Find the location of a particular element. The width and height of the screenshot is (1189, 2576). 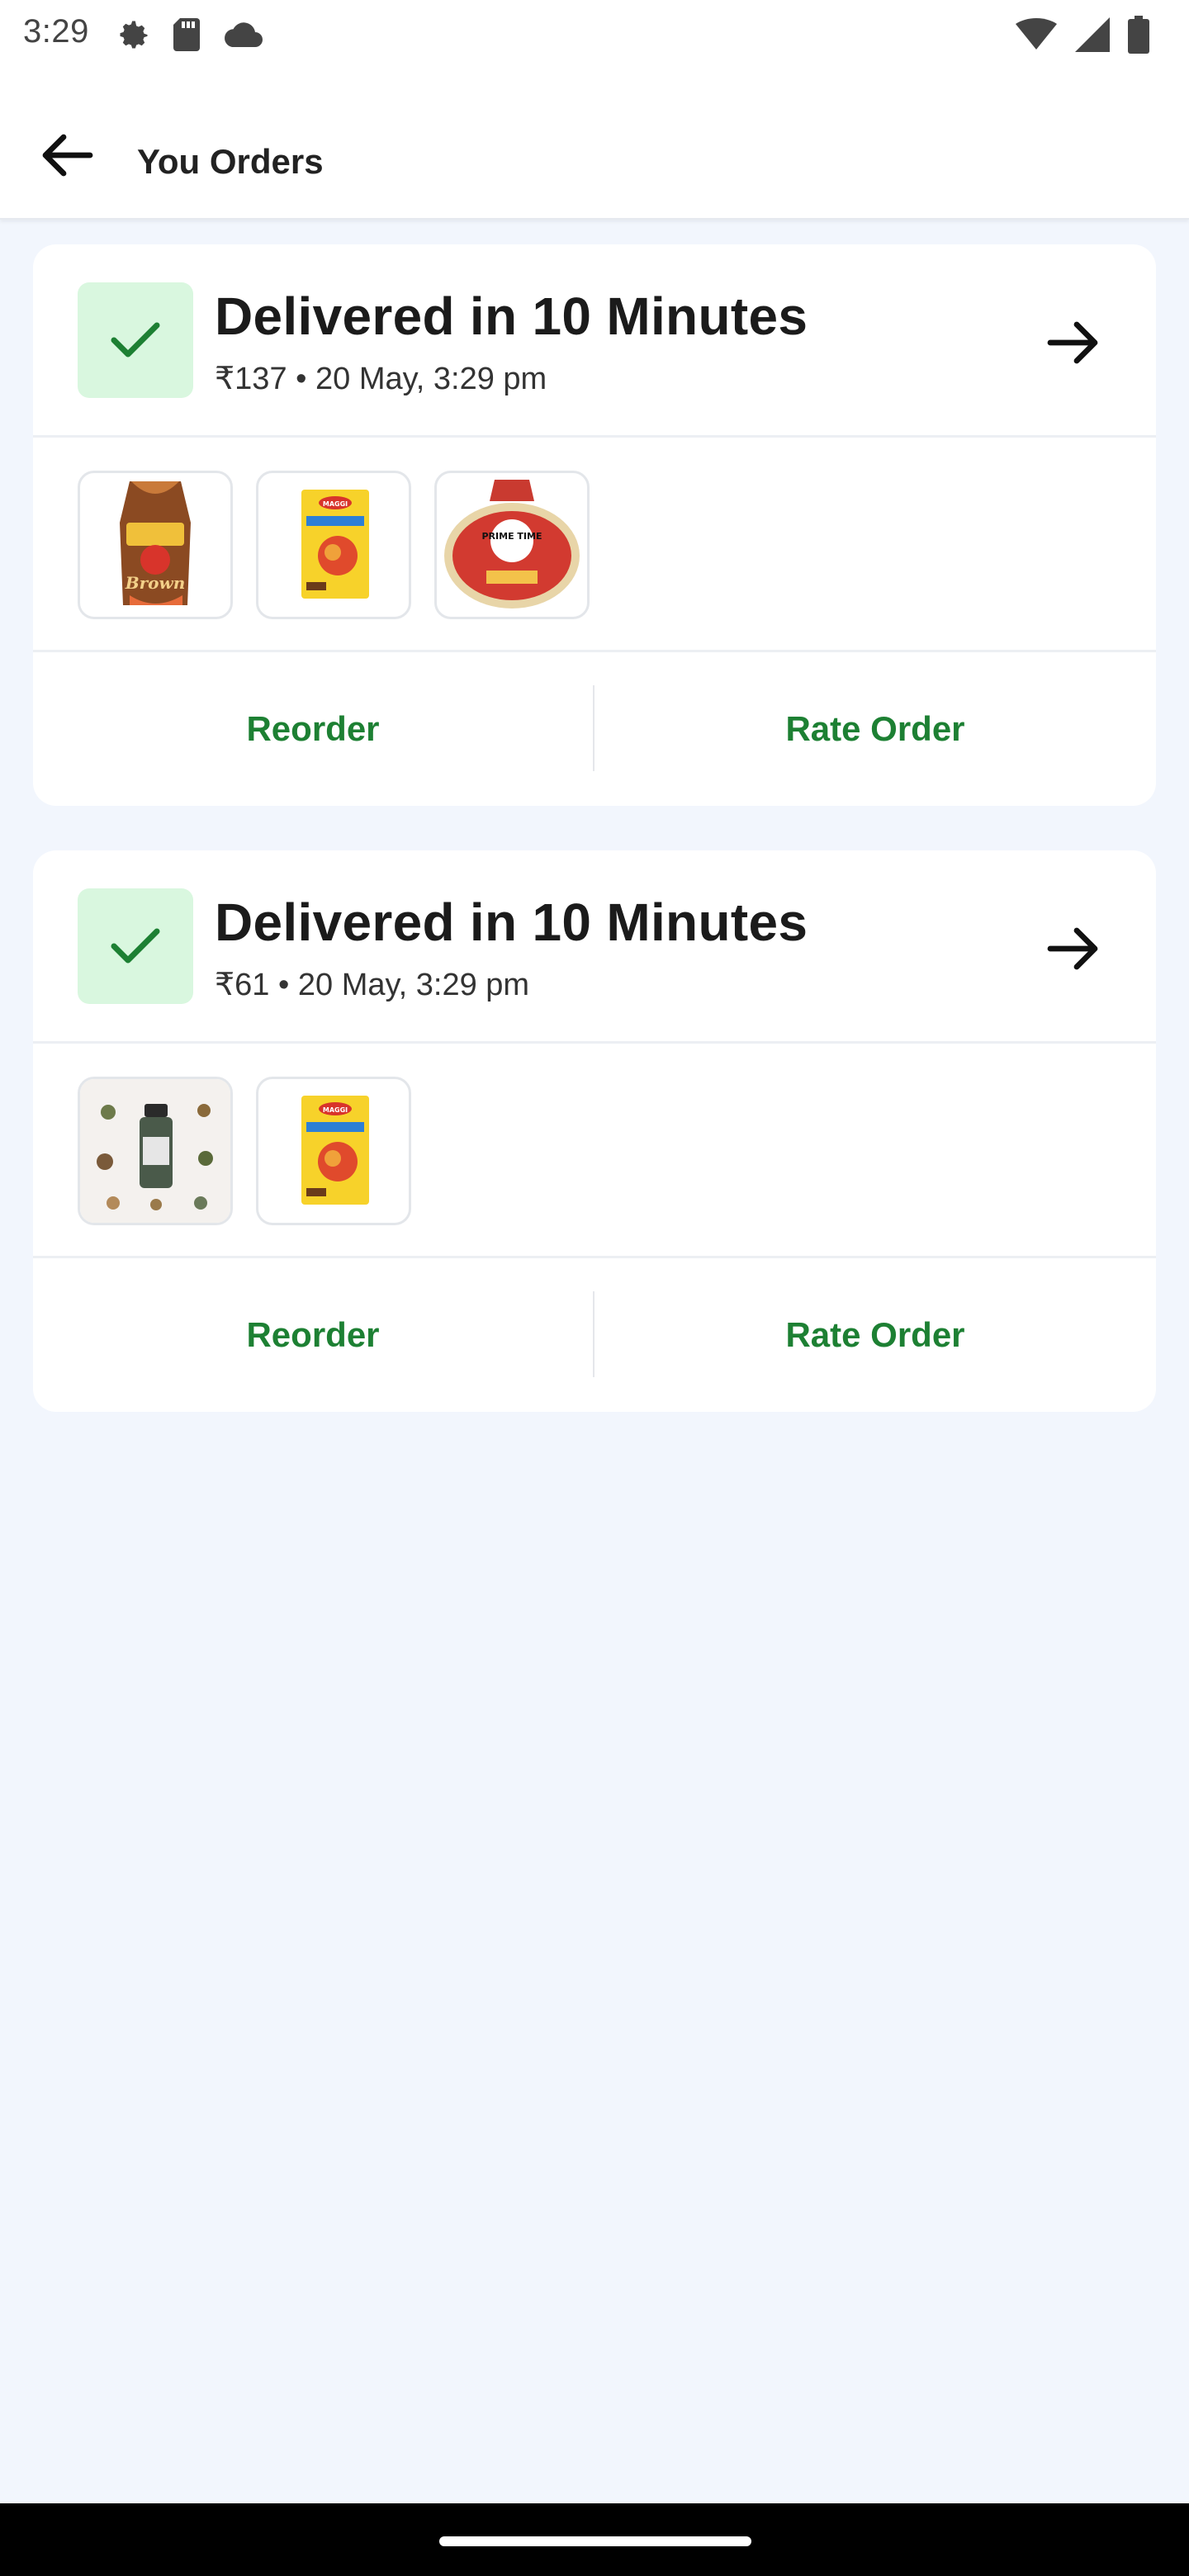

seasoning-jar-image is located at coordinates (155, 1151).